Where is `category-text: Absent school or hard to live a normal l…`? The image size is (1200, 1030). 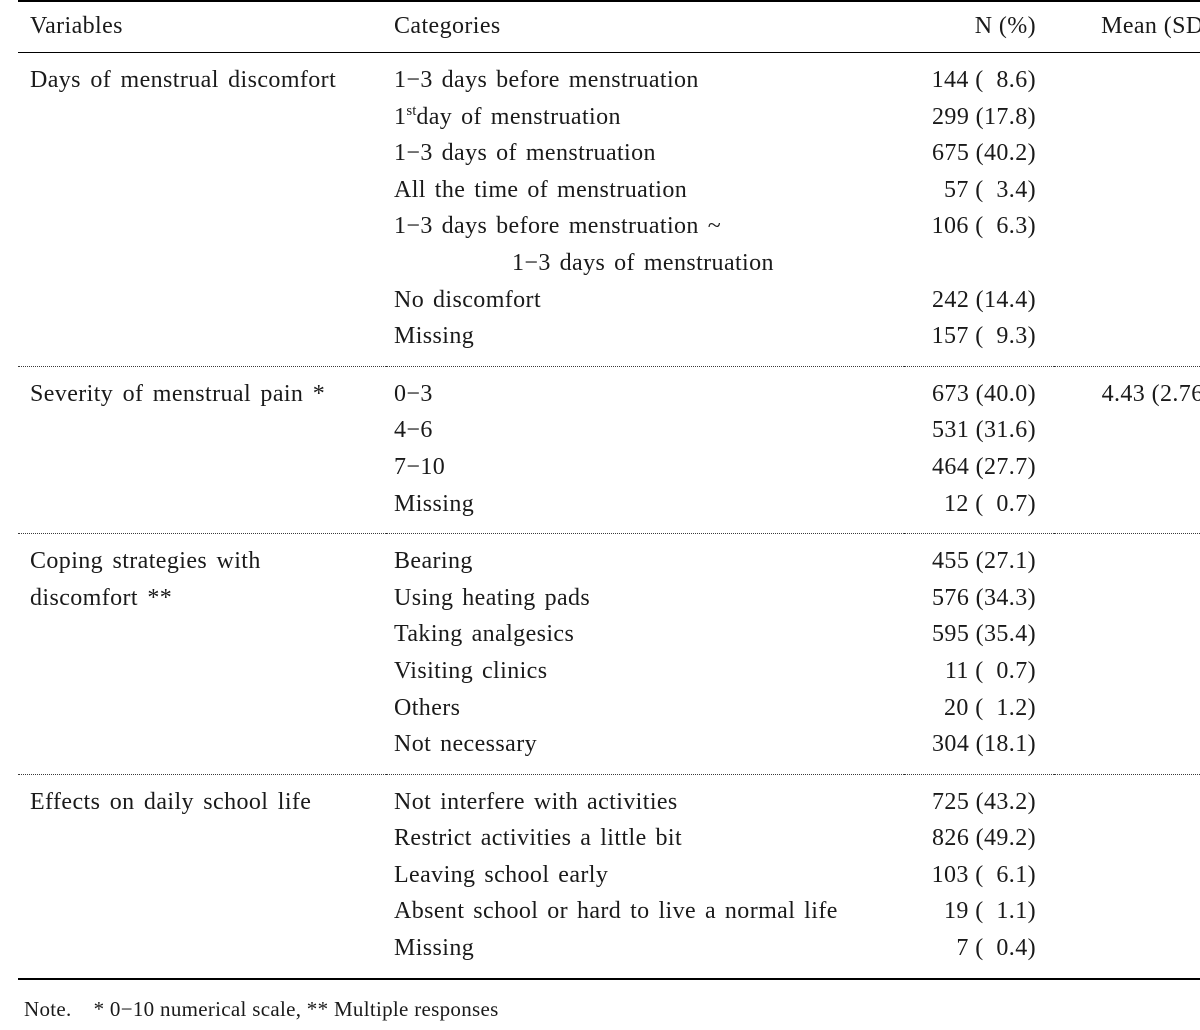
category-text: Absent school or hard to live a normal l… is located at coordinates (616, 911).